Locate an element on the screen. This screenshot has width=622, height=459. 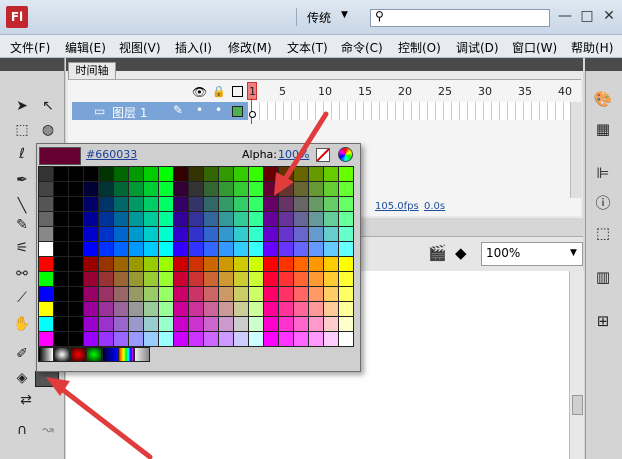
arrow-to-swatch is located at coordinates (301, 153).